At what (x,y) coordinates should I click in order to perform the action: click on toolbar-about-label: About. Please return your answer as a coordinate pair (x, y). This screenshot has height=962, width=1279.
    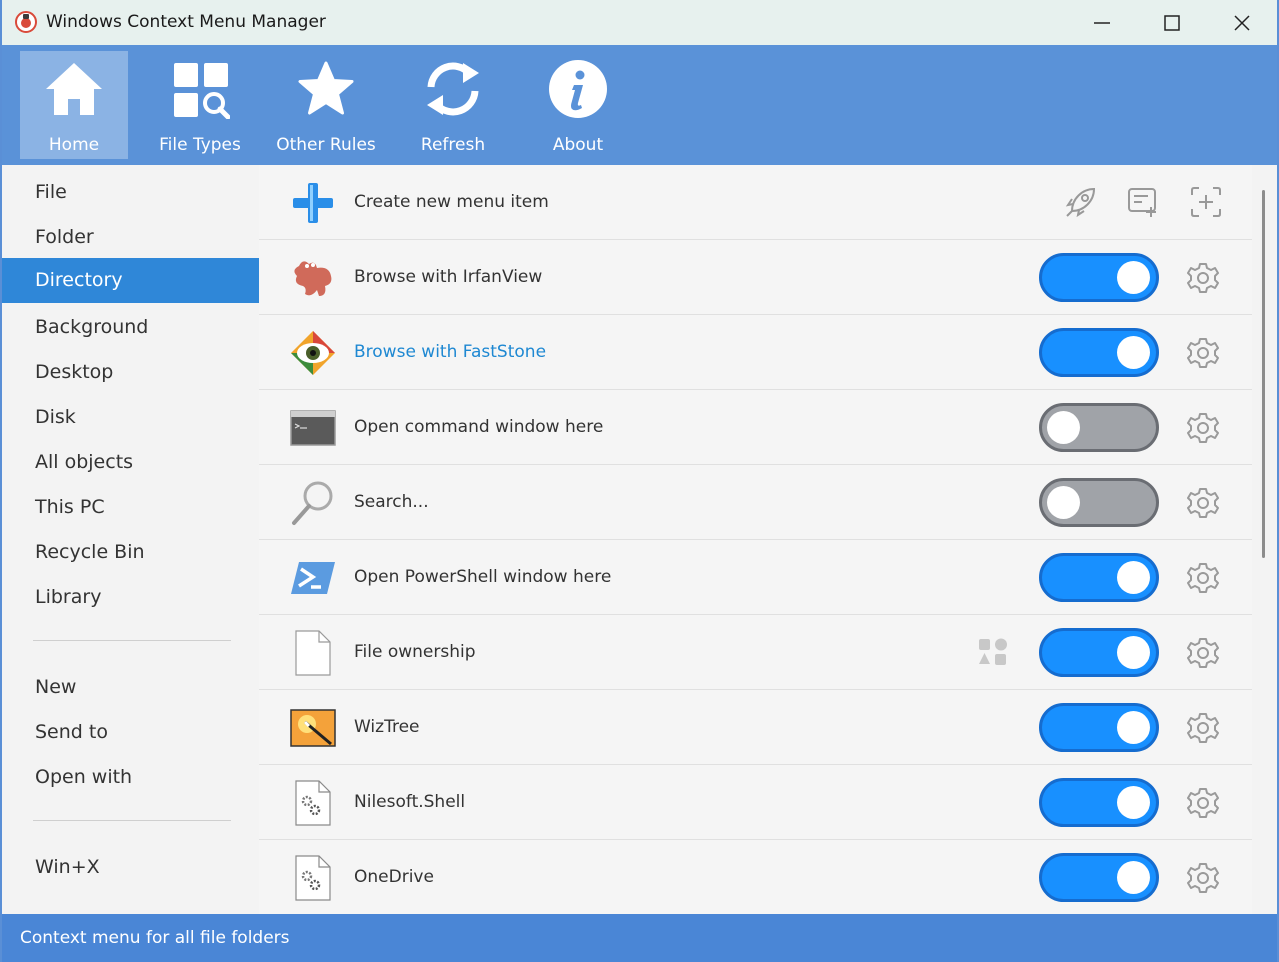
    Looking at the image, I should click on (578, 145).